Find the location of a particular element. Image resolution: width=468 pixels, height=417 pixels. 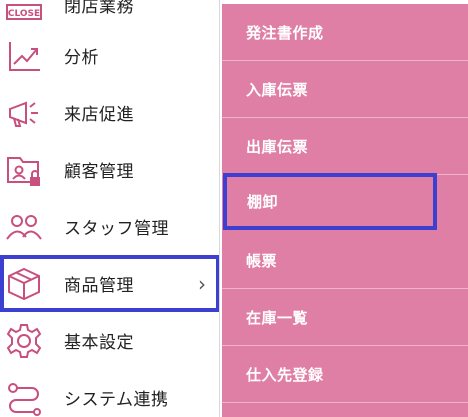

submenu-item-stock-list: 在庫一覧 is located at coordinates (345, 317).